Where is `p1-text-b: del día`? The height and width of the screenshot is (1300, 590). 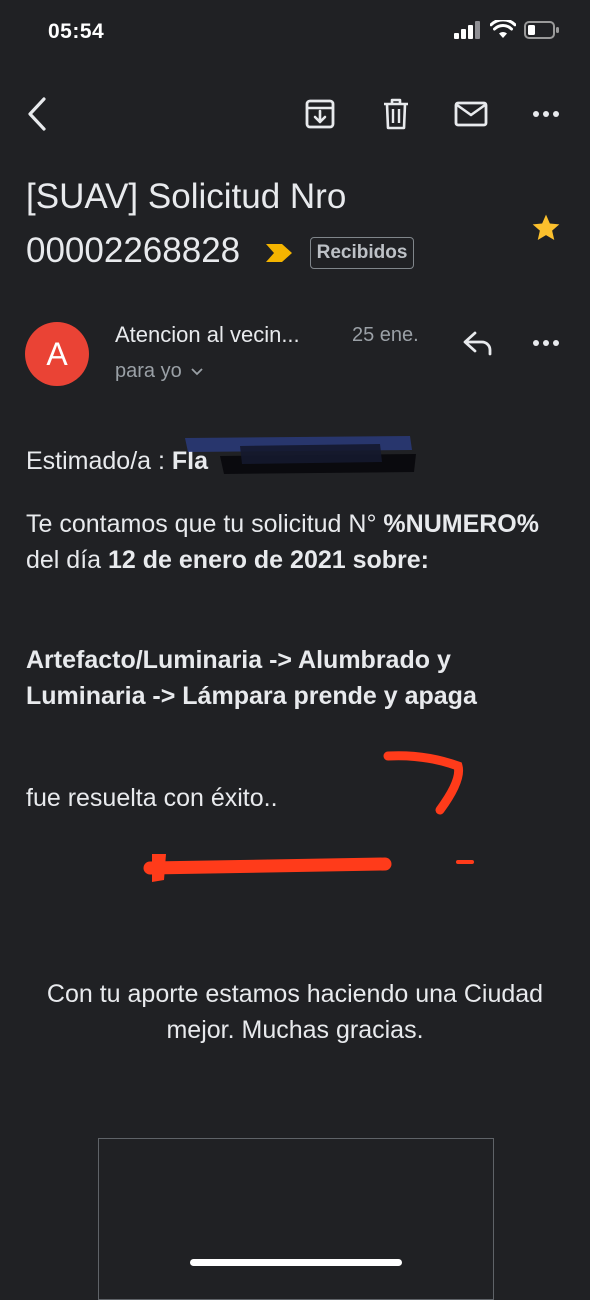
p1-text-b: del día is located at coordinates (64, 560).